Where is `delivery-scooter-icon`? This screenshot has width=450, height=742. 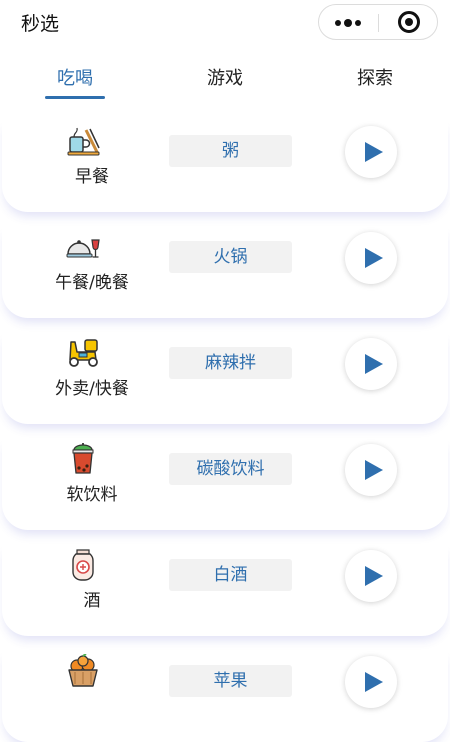
delivery-scooter-icon is located at coordinates (83, 353).